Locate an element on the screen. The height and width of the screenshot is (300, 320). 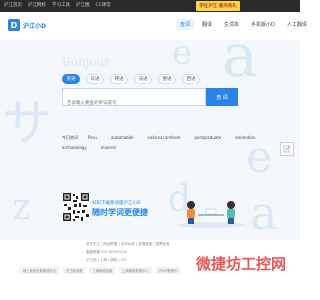
tab-japanese: 日语 is located at coordinates (95, 79).